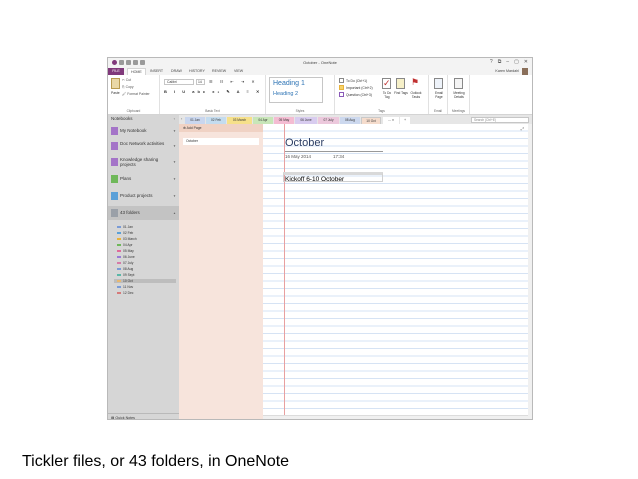 The height and width of the screenshot is (479, 638). I want to click on margin-line, so click(284, 269).